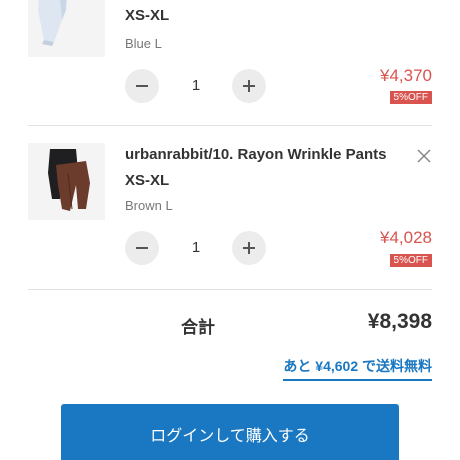  What do you see at coordinates (230, 289) in the screenshot?
I see `divider` at bounding box center [230, 289].